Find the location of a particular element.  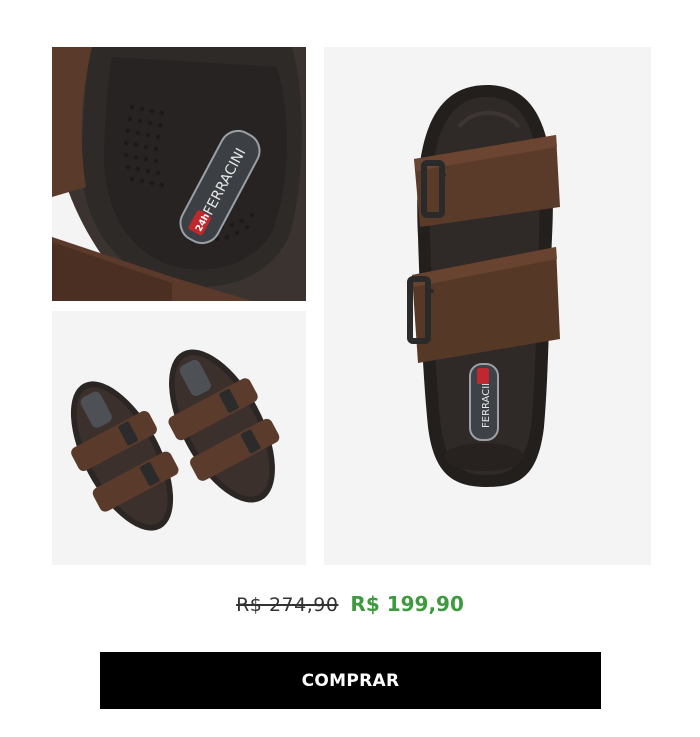

sandal-pair-photo is located at coordinates (179, 438).